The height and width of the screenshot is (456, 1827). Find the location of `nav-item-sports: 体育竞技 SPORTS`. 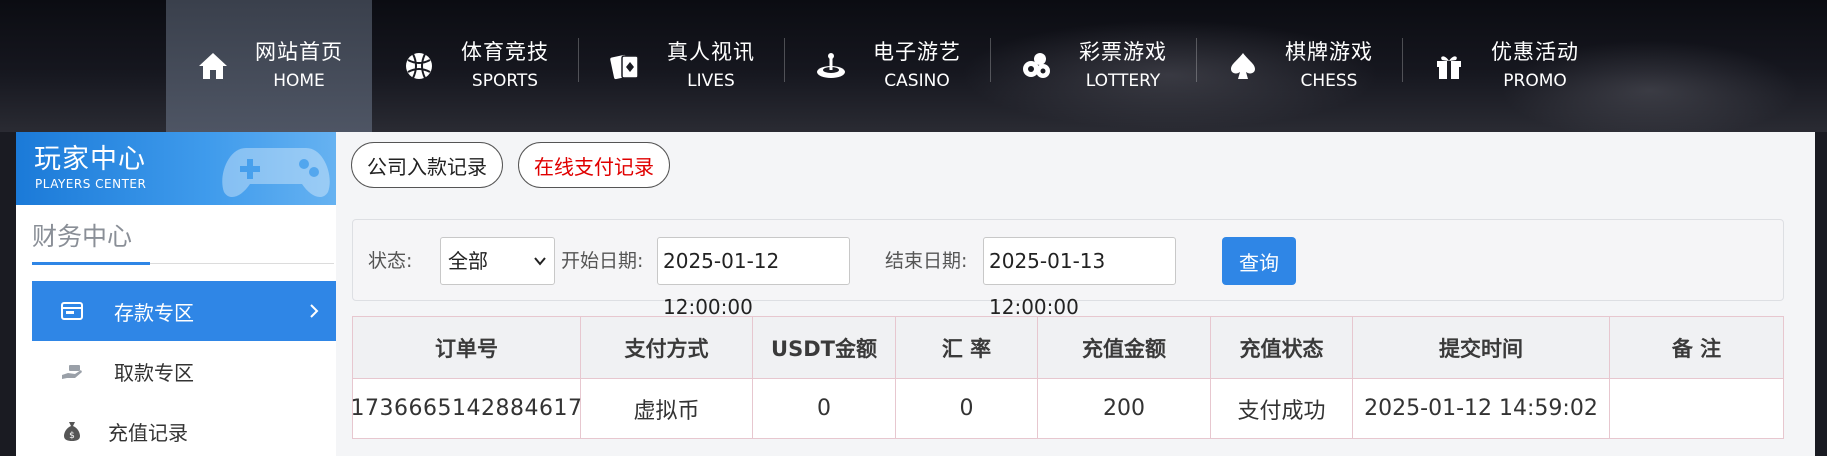

nav-item-sports: 体育竞技 SPORTS is located at coordinates (475, 66).